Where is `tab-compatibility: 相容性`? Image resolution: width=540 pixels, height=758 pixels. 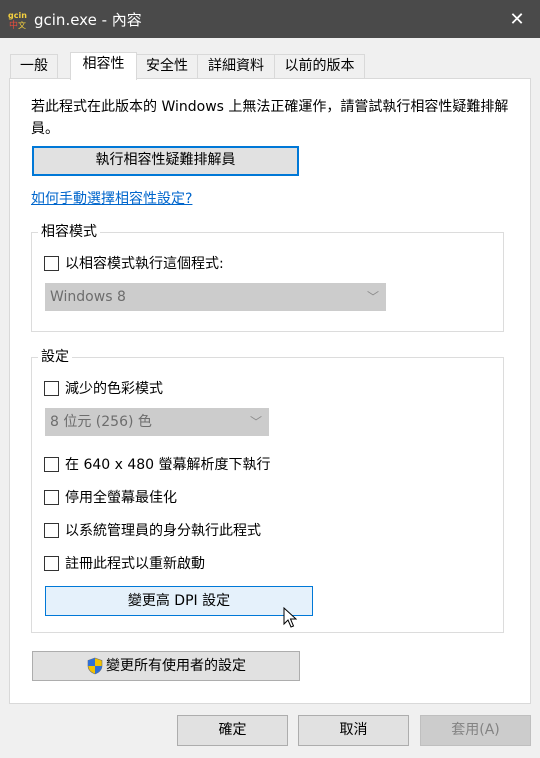 tab-compatibility: 相容性 is located at coordinates (103, 66).